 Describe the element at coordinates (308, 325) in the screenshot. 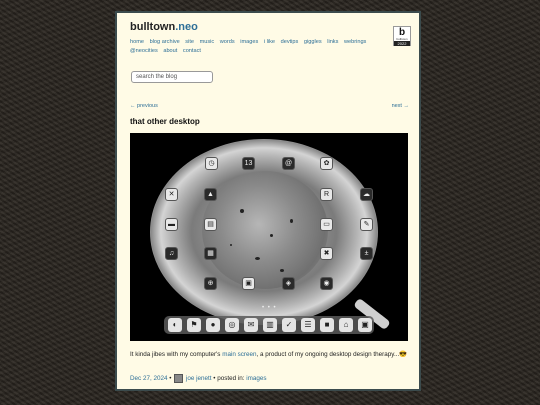

I see `dock-list-icon: ☰` at that location.